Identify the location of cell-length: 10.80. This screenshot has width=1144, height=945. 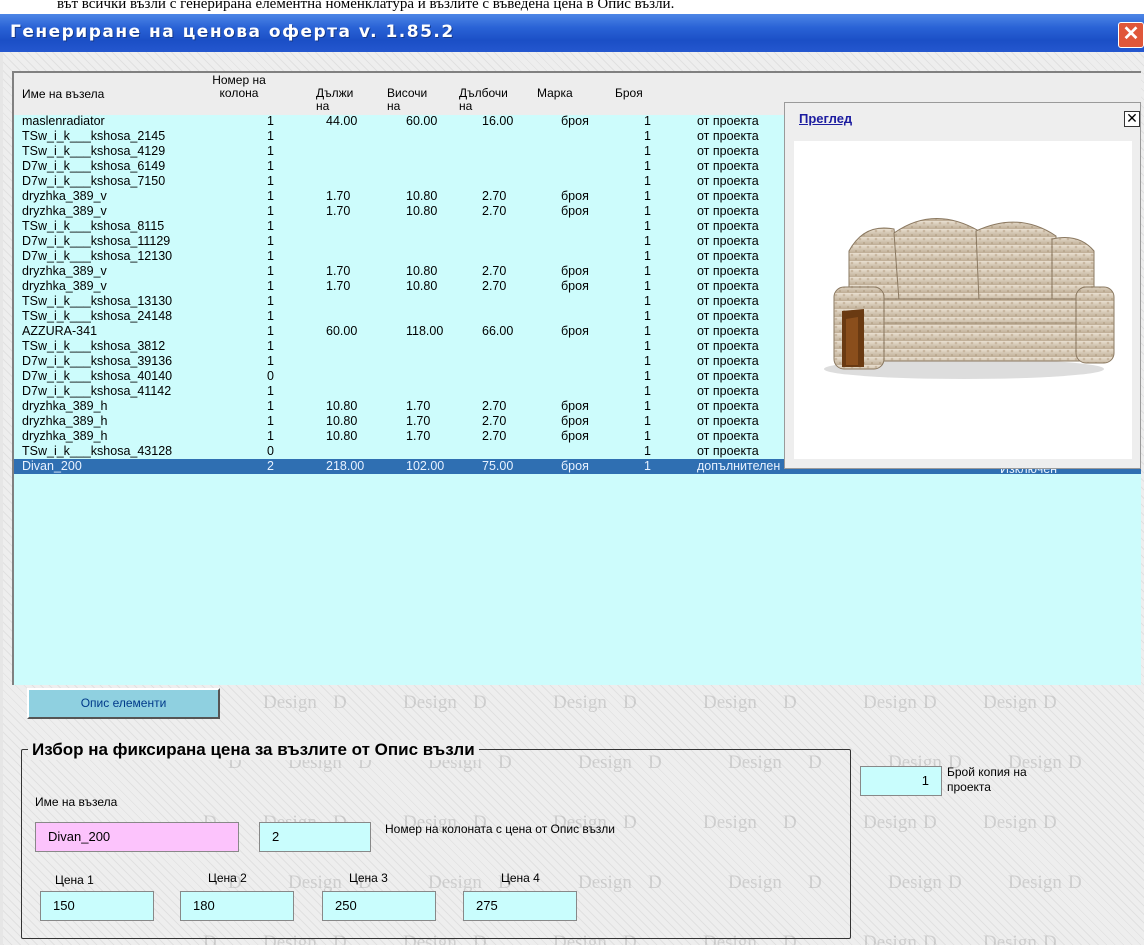
(342, 421).